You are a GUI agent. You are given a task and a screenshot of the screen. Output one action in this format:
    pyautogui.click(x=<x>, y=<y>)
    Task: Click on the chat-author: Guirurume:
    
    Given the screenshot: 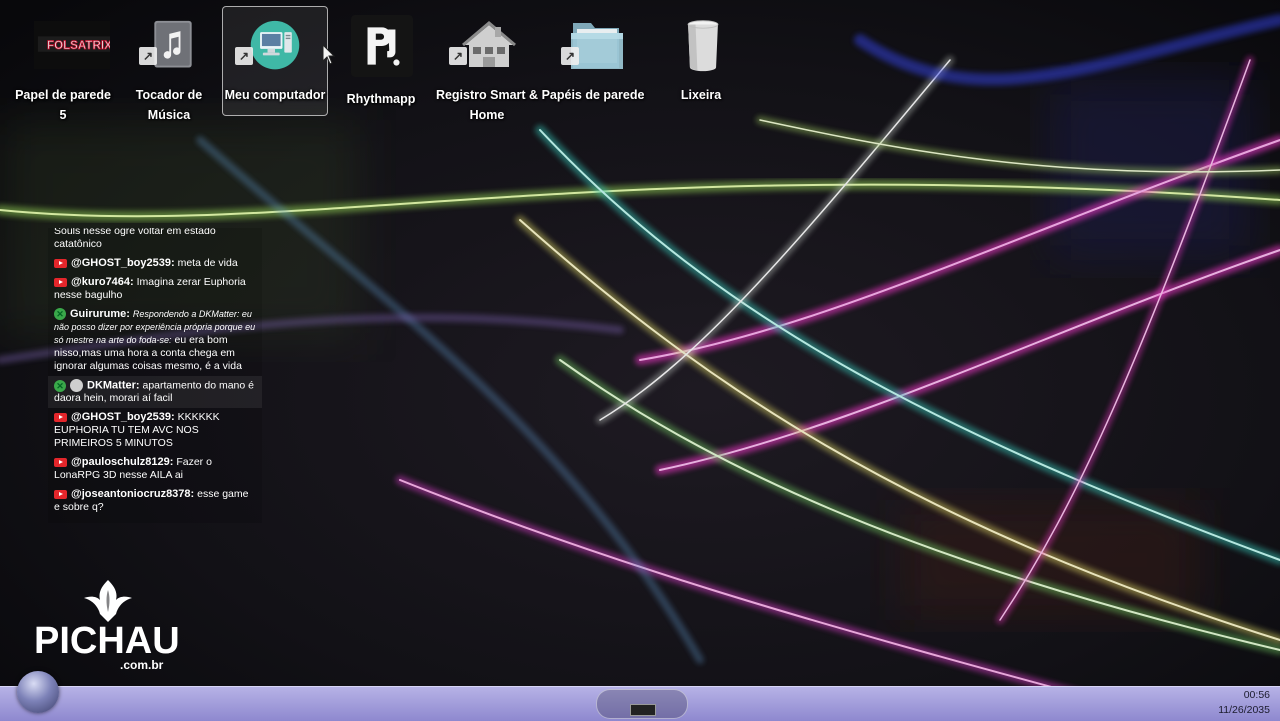 What is the action you would take?
    pyautogui.click(x=100, y=314)
    